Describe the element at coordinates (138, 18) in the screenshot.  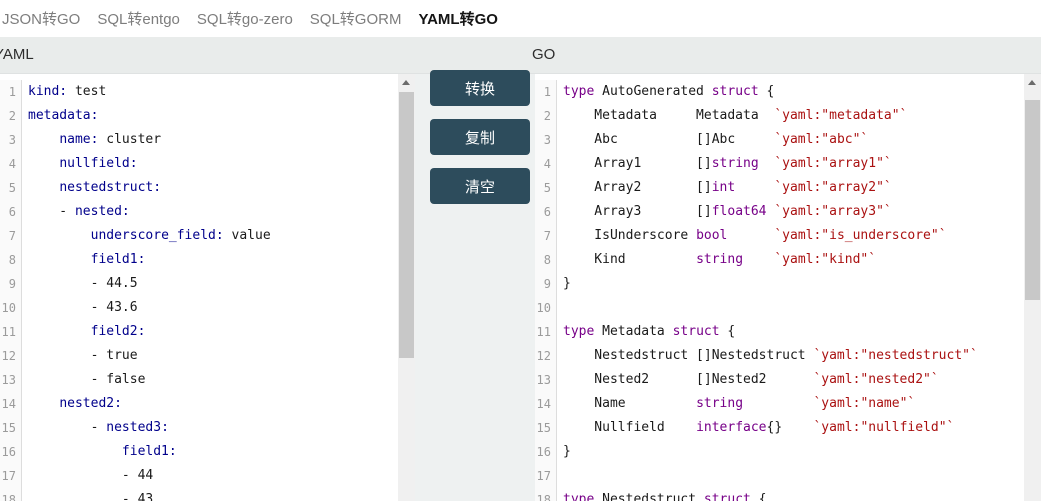
I see `tab-sql-to-entgo: SQL转entgo` at that location.